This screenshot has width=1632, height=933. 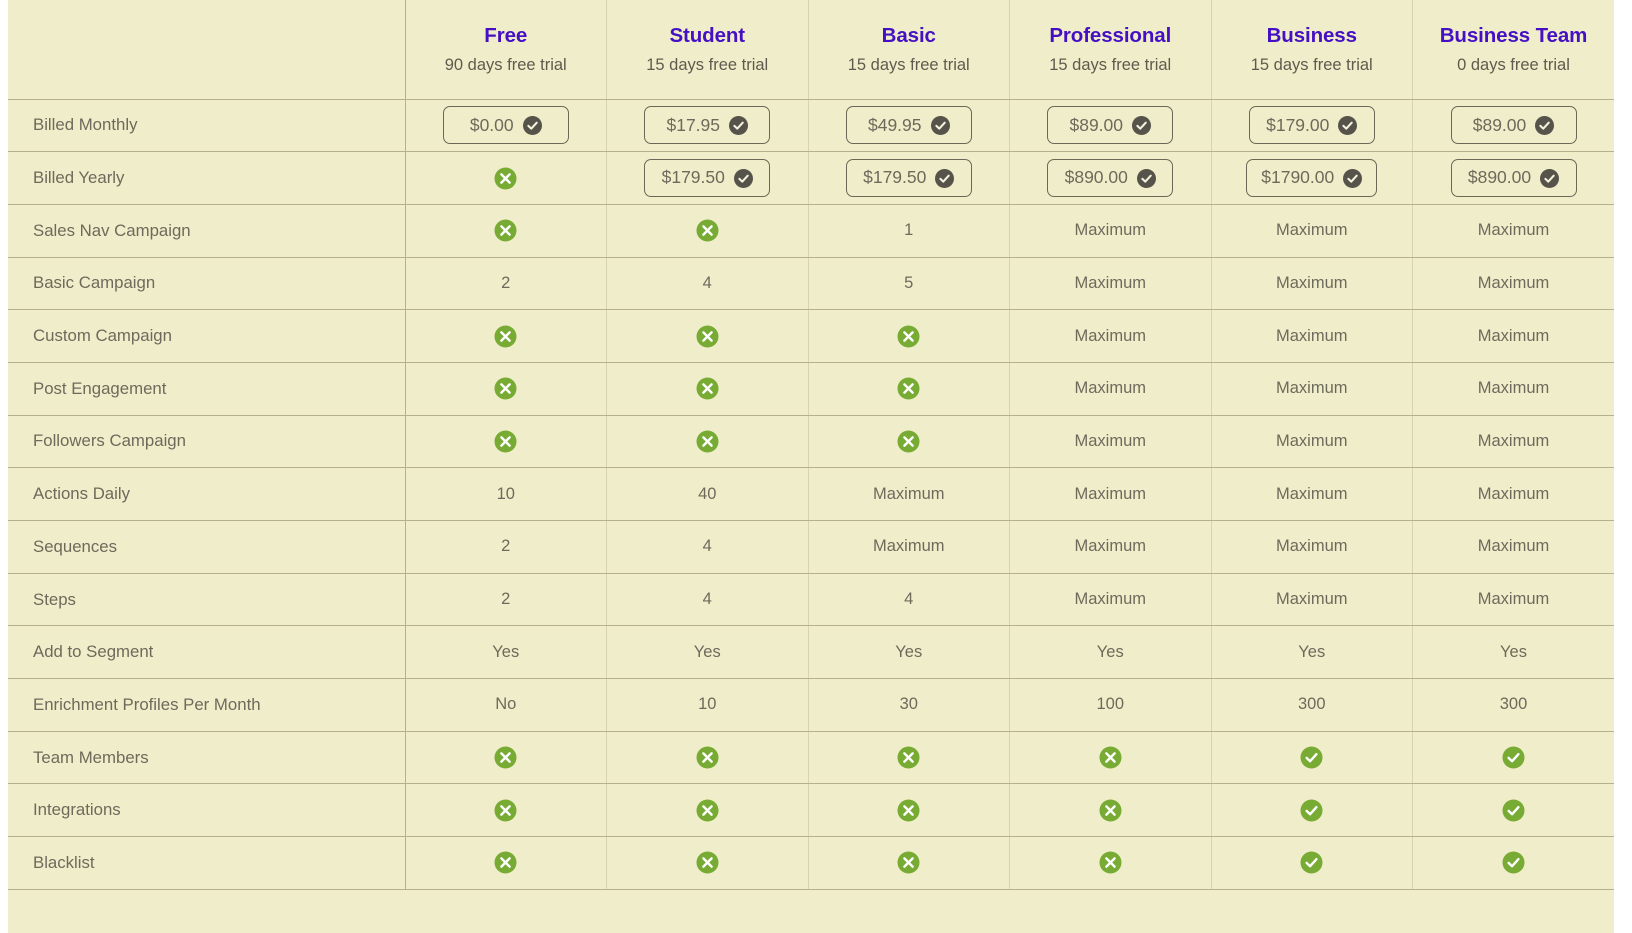 I want to click on feature-label: Steps, so click(x=207, y=600).